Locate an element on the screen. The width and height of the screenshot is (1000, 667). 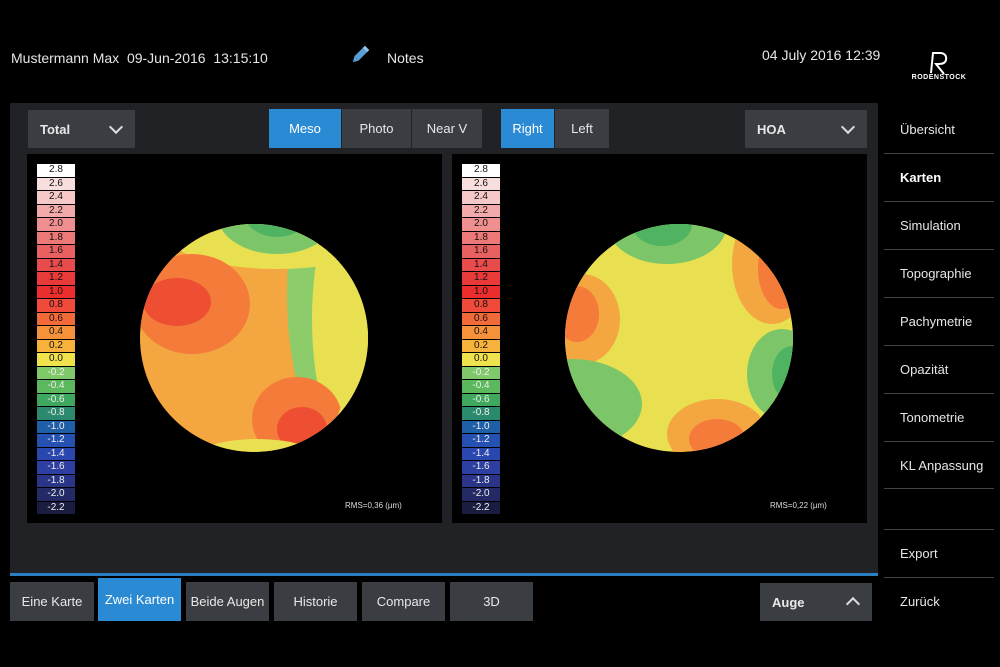
map-type-select: Total is located at coordinates (81, 129).